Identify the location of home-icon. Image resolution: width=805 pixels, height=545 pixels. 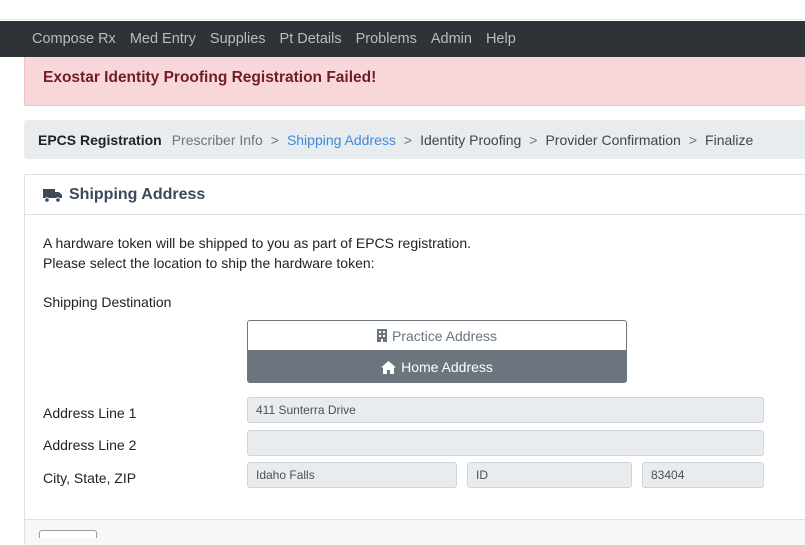
(389, 367).